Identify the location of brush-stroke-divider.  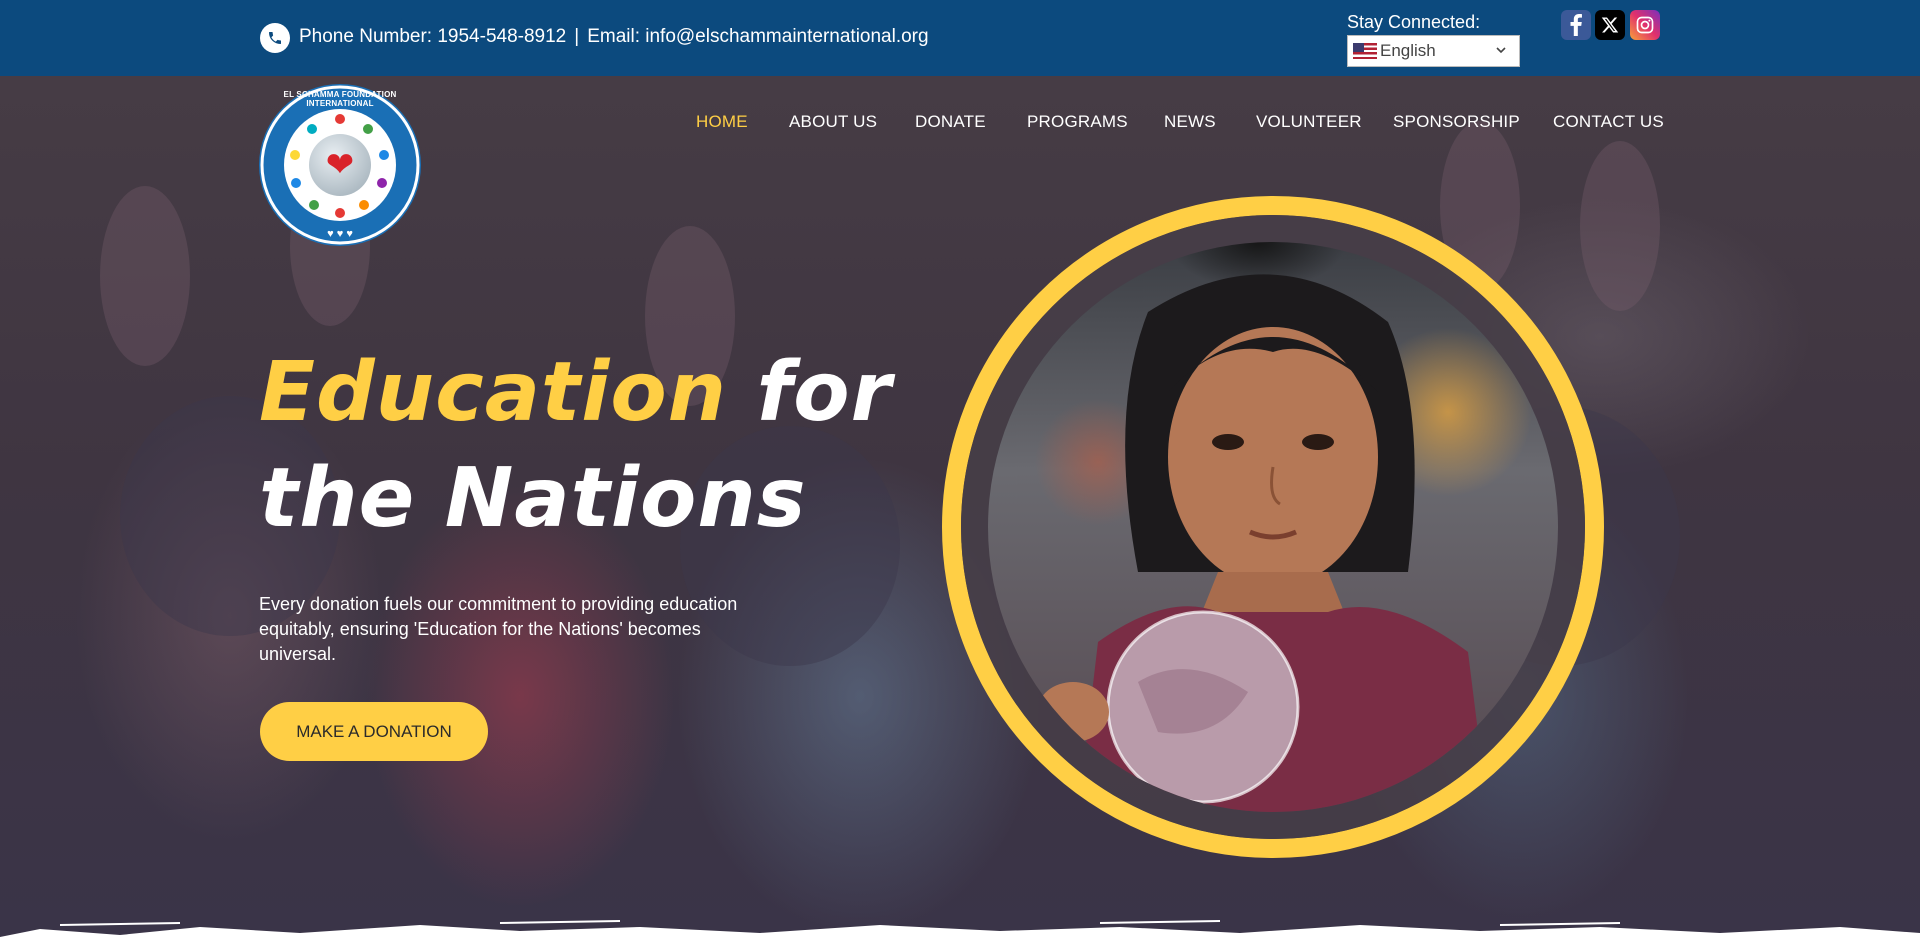
(960, 933).